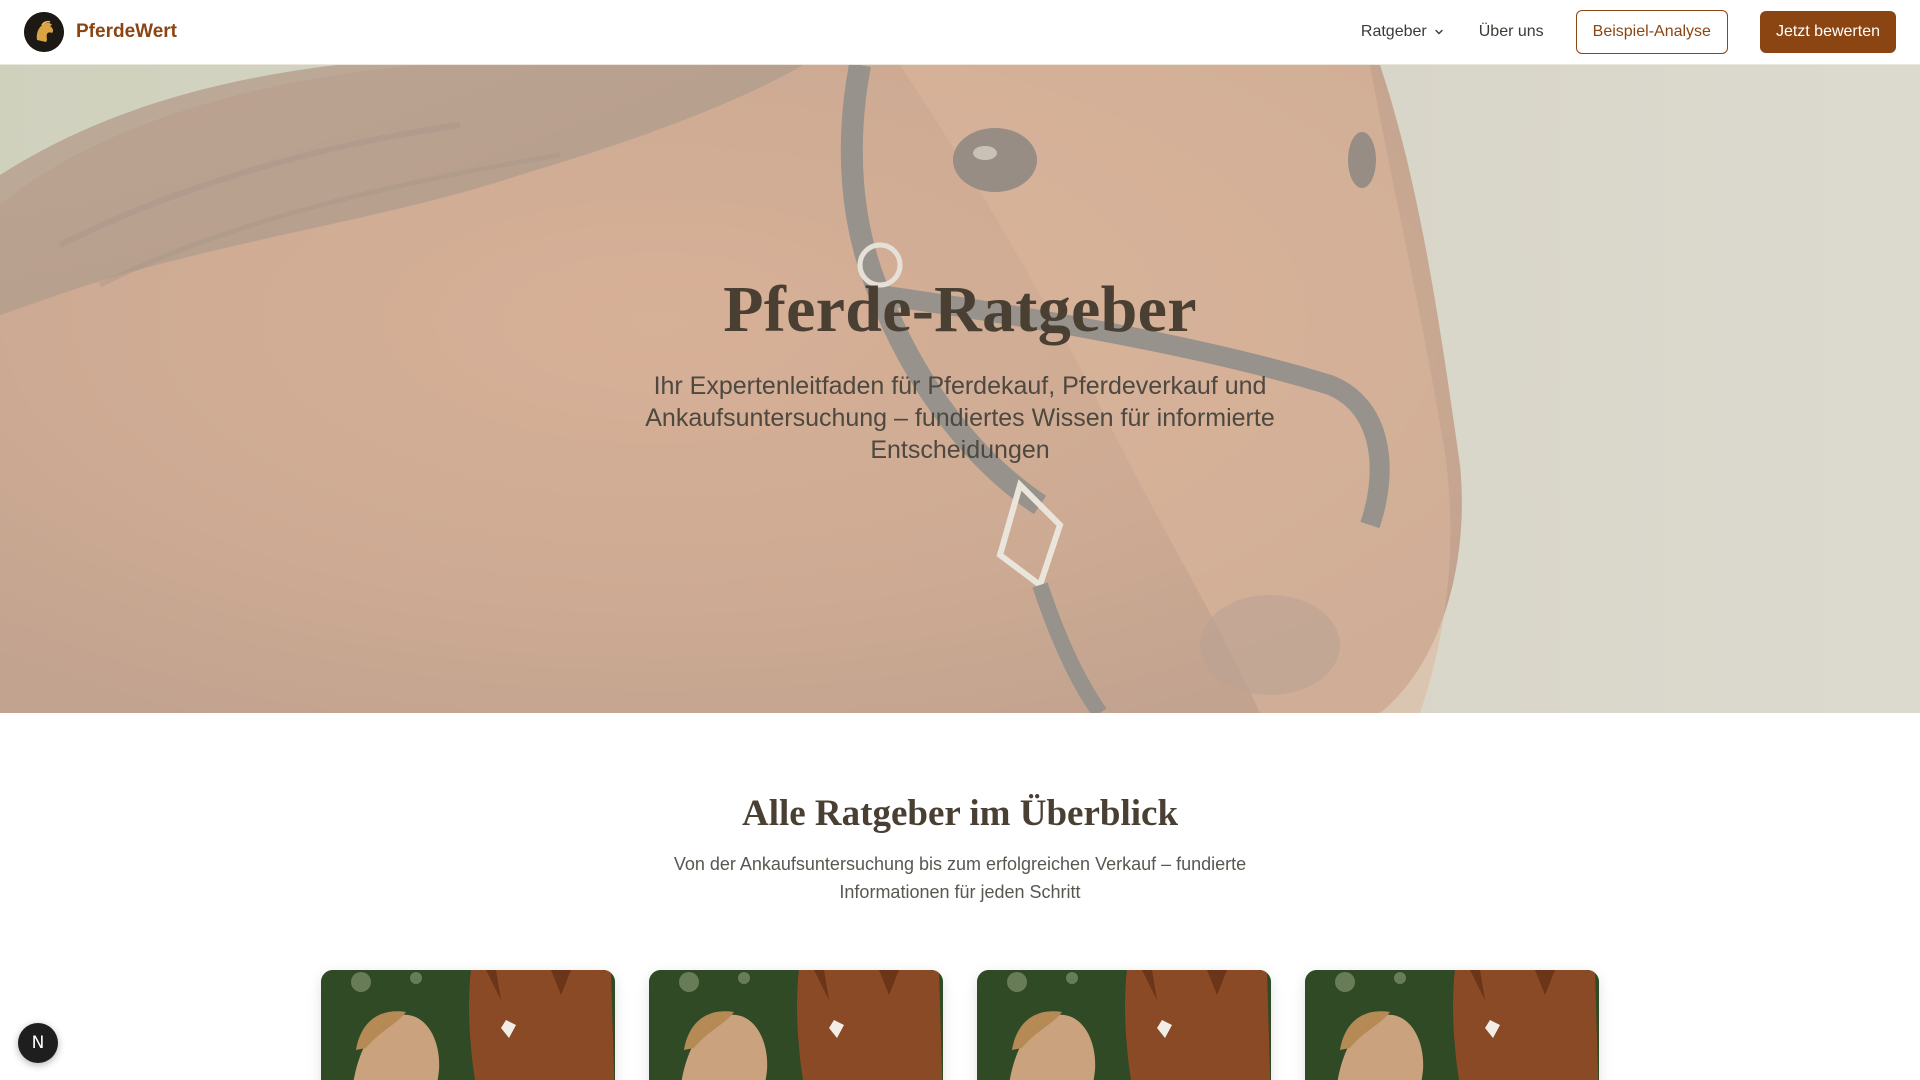 The height and width of the screenshot is (1080, 1920). What do you see at coordinates (38, 1043) in the screenshot?
I see `floating-n-badge: N` at bounding box center [38, 1043].